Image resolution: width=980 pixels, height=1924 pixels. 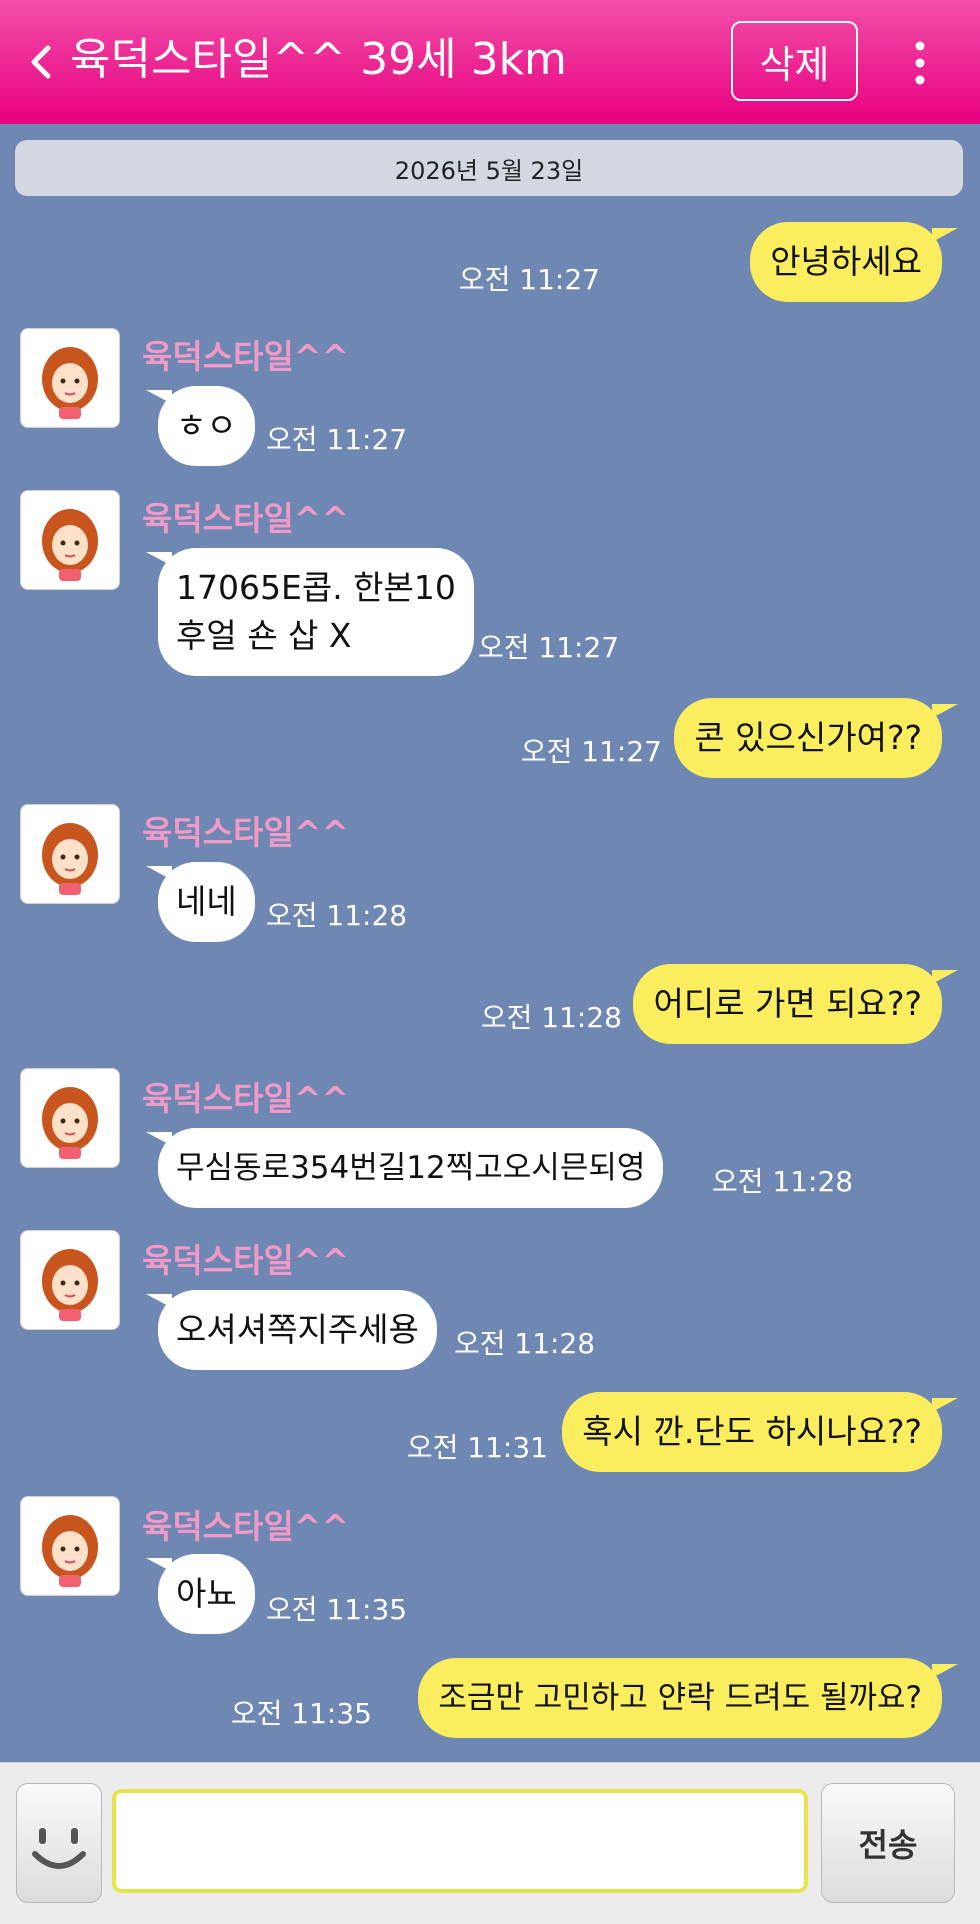 I want to click on smiley-icon, so click(x=59, y=1848).